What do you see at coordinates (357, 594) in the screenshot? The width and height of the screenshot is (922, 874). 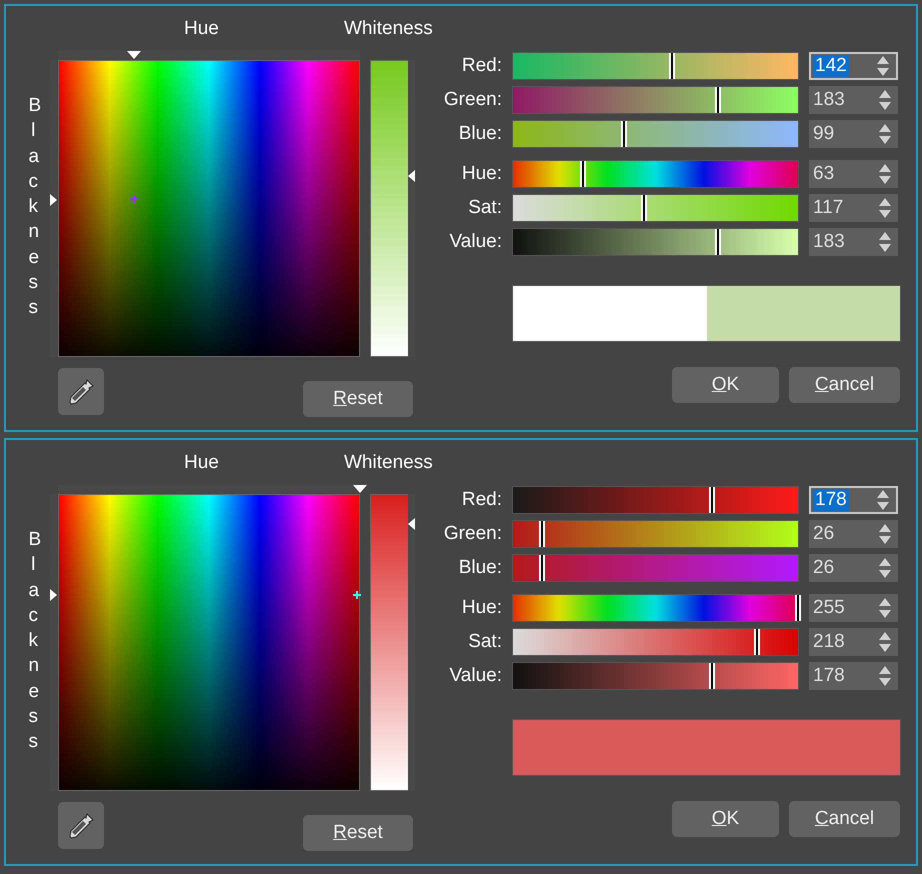 I see `picker-crosshair-icon` at bounding box center [357, 594].